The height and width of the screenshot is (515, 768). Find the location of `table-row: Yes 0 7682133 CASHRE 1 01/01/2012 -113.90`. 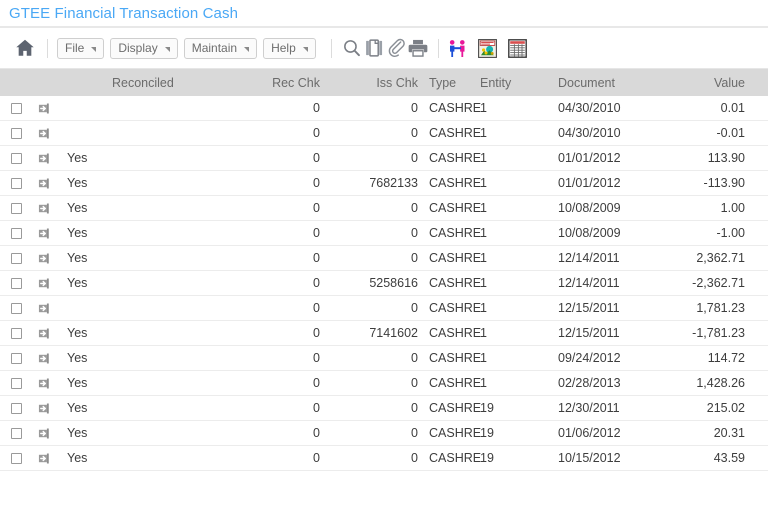

table-row: Yes 0 7682133 CASHRE 1 01/01/2012 -113.90 is located at coordinates (384, 183).